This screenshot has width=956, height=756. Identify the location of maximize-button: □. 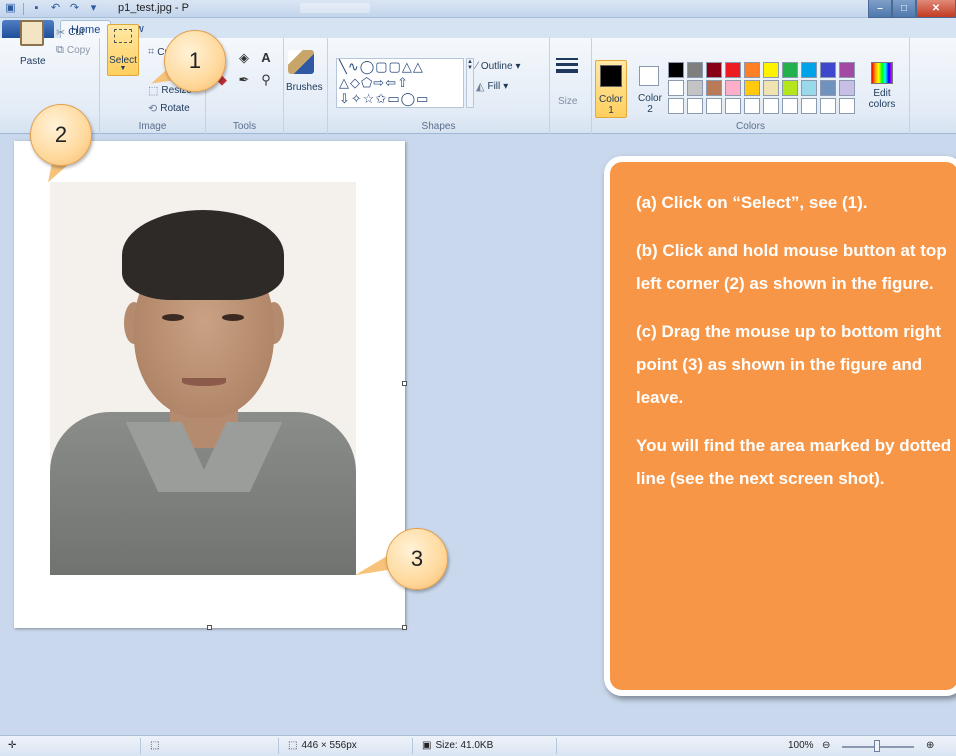
(904, 9).